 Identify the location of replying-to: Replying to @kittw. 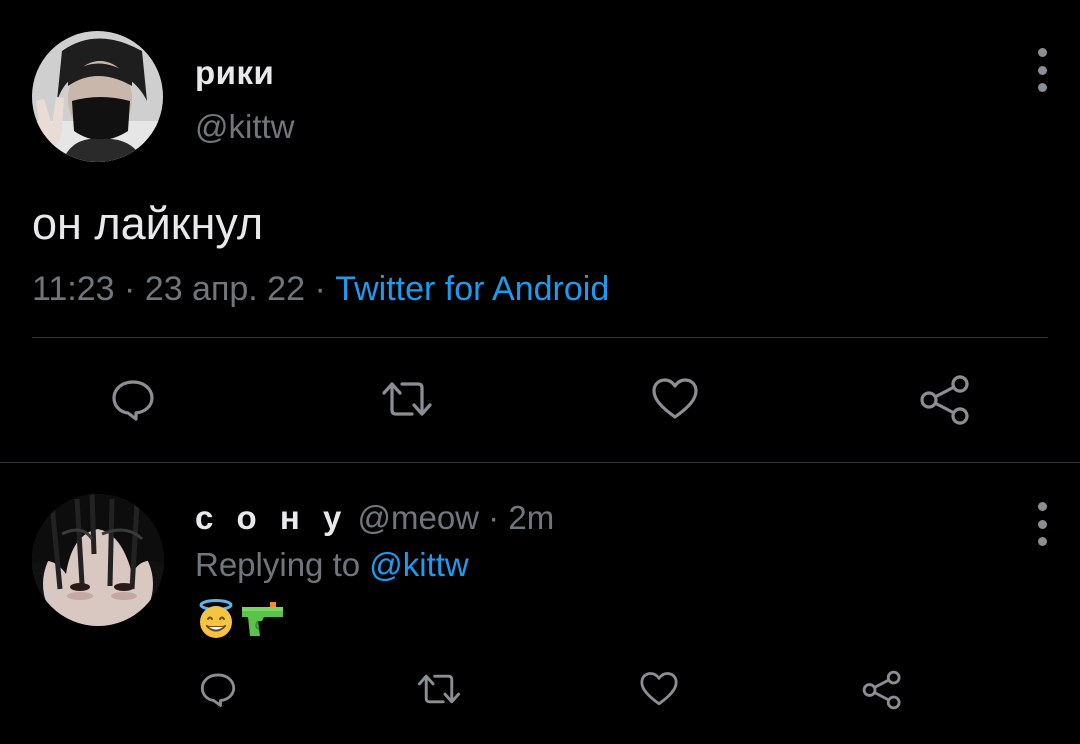
(332, 565).